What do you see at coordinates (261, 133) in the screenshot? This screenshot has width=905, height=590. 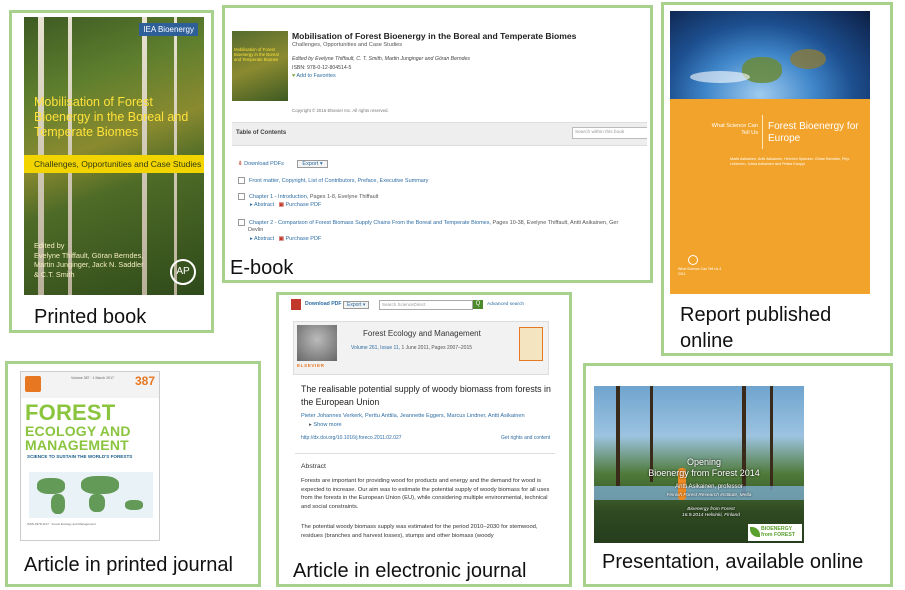 I see `toc-label: Table of Contents` at bounding box center [261, 133].